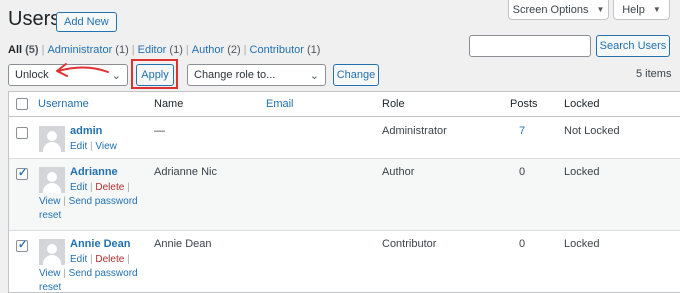 This screenshot has height=293, width=680. What do you see at coordinates (592, 131) in the screenshot?
I see `locked-cell: Not Locked` at bounding box center [592, 131].